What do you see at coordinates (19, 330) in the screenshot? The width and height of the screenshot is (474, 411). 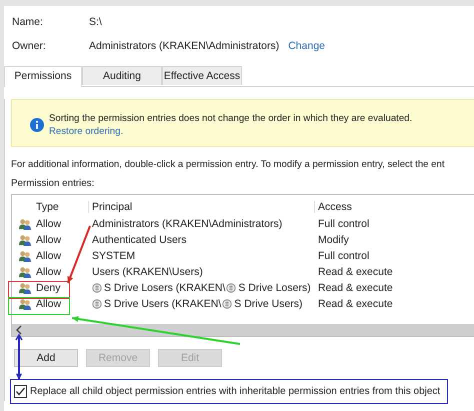 I see `scroll-left-icon` at bounding box center [19, 330].